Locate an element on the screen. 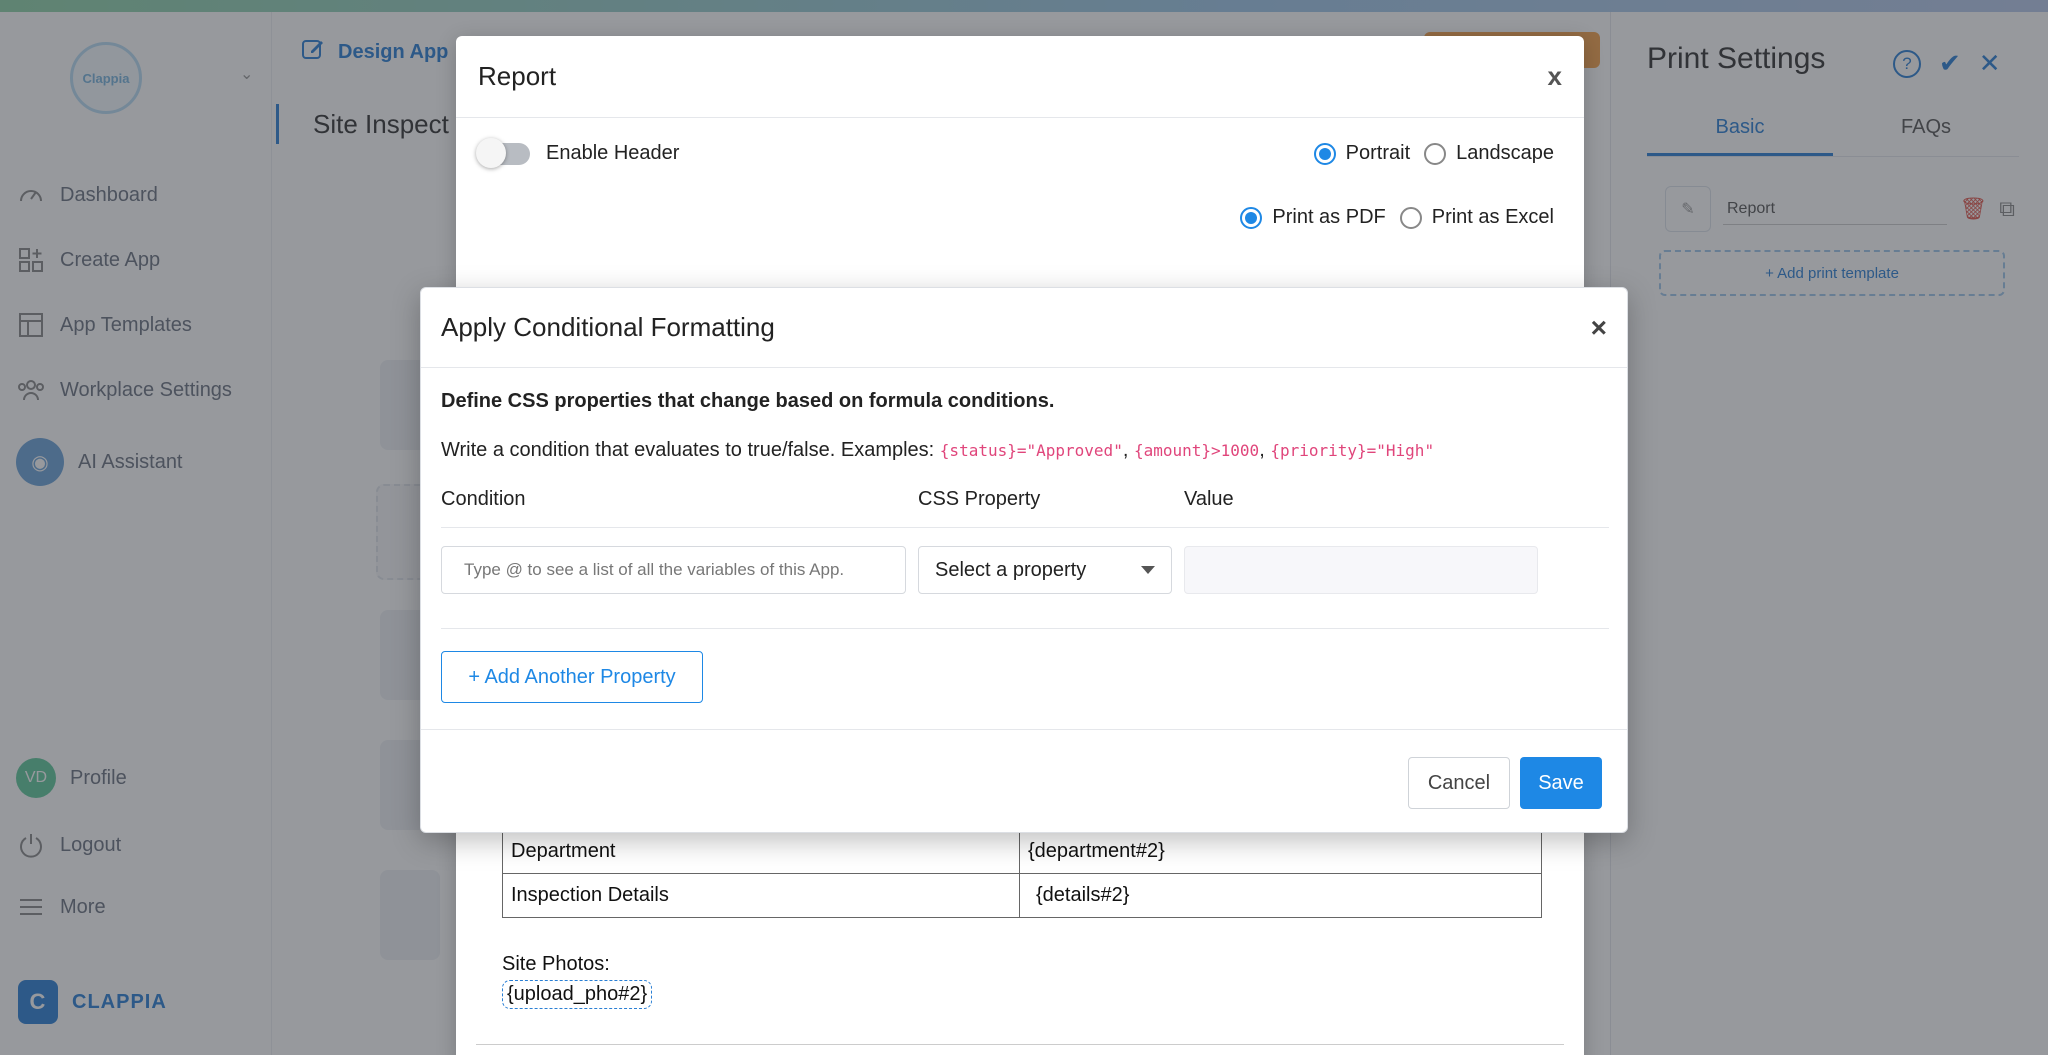  radio-label: Print as Excel is located at coordinates (1492, 217).